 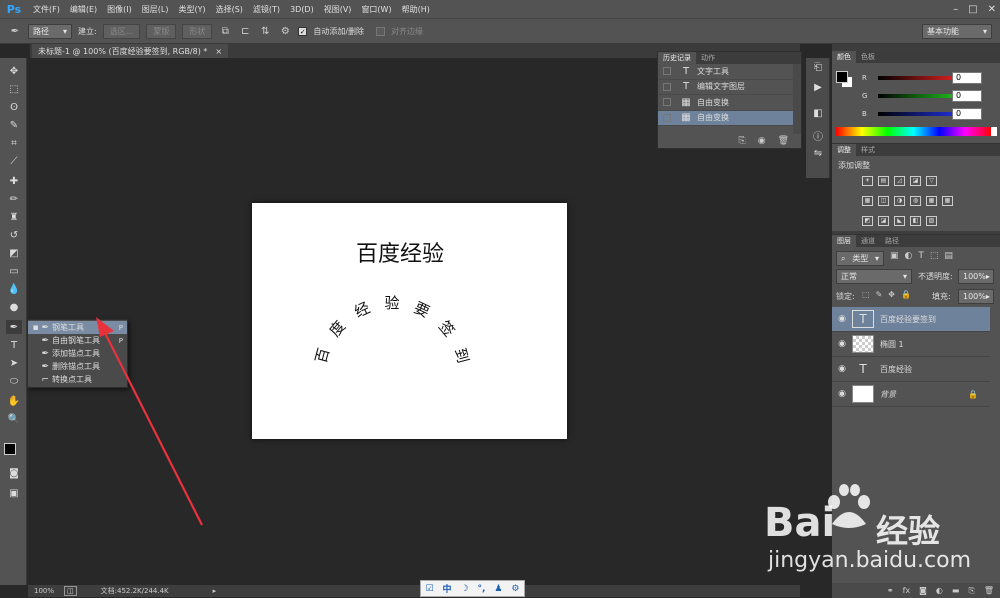 What do you see at coordinates (303, 31) in the screenshot?
I see `auto-add-delete-checkbox: ✓` at bounding box center [303, 31].